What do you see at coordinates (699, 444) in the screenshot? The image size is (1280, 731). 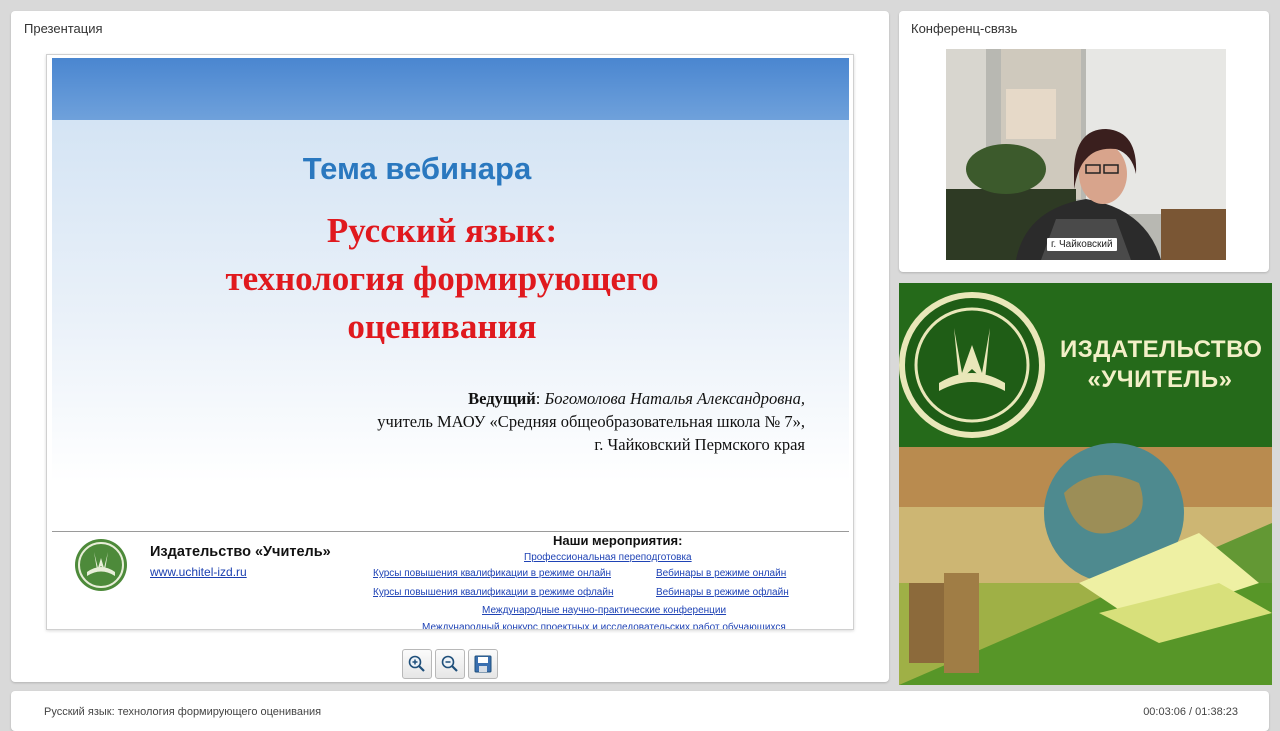 I see `presenter-location: г. Чайковский Пермского края` at bounding box center [699, 444].